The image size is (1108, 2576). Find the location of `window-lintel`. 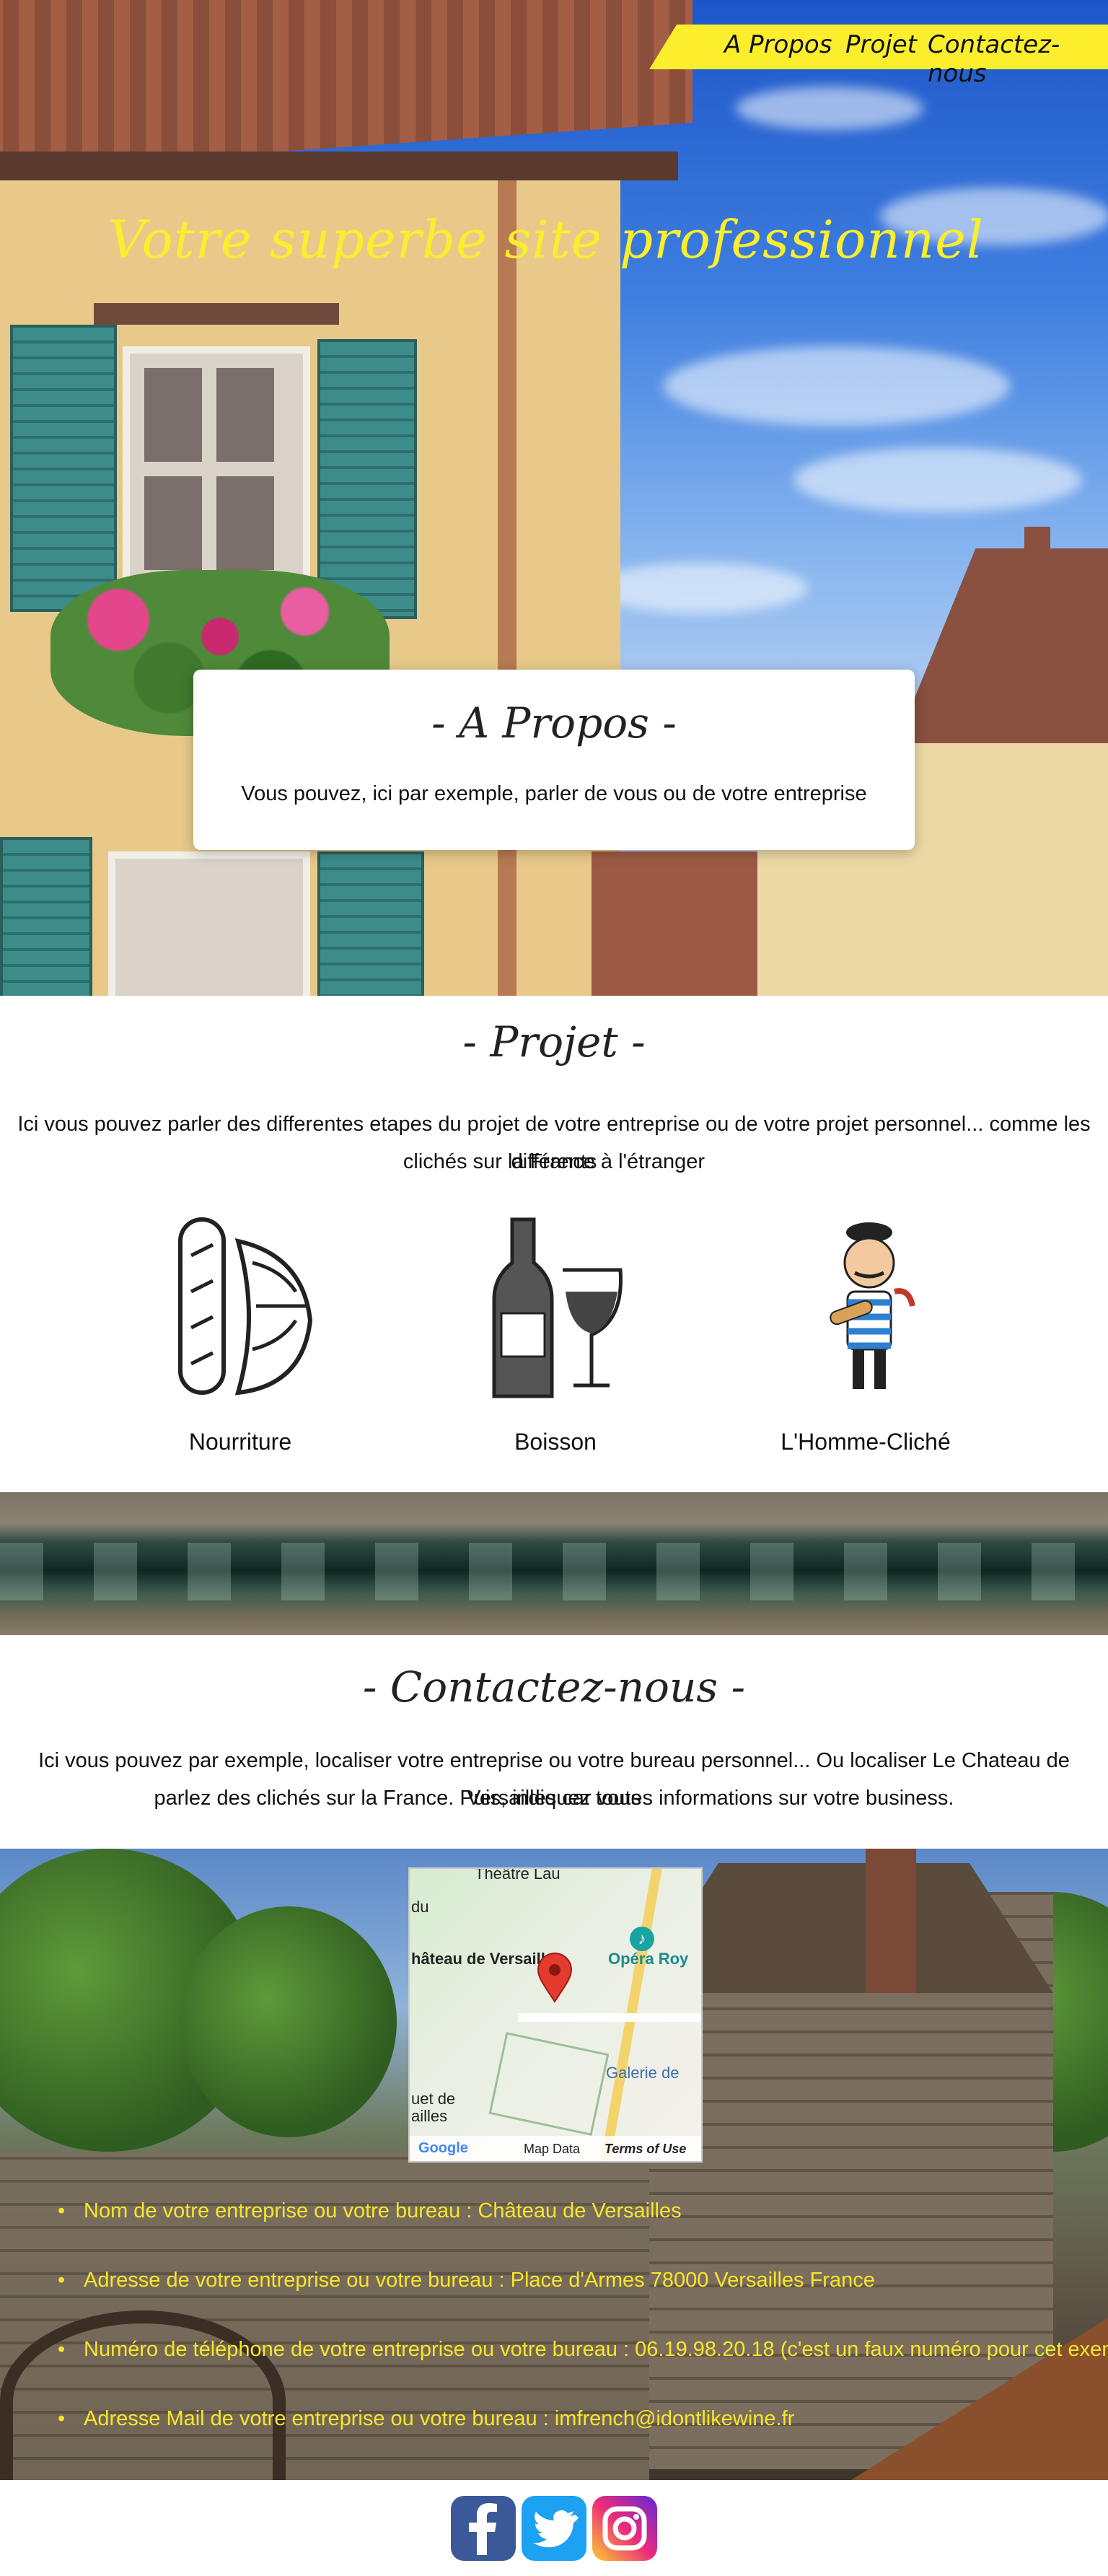

window-lintel is located at coordinates (216, 314).